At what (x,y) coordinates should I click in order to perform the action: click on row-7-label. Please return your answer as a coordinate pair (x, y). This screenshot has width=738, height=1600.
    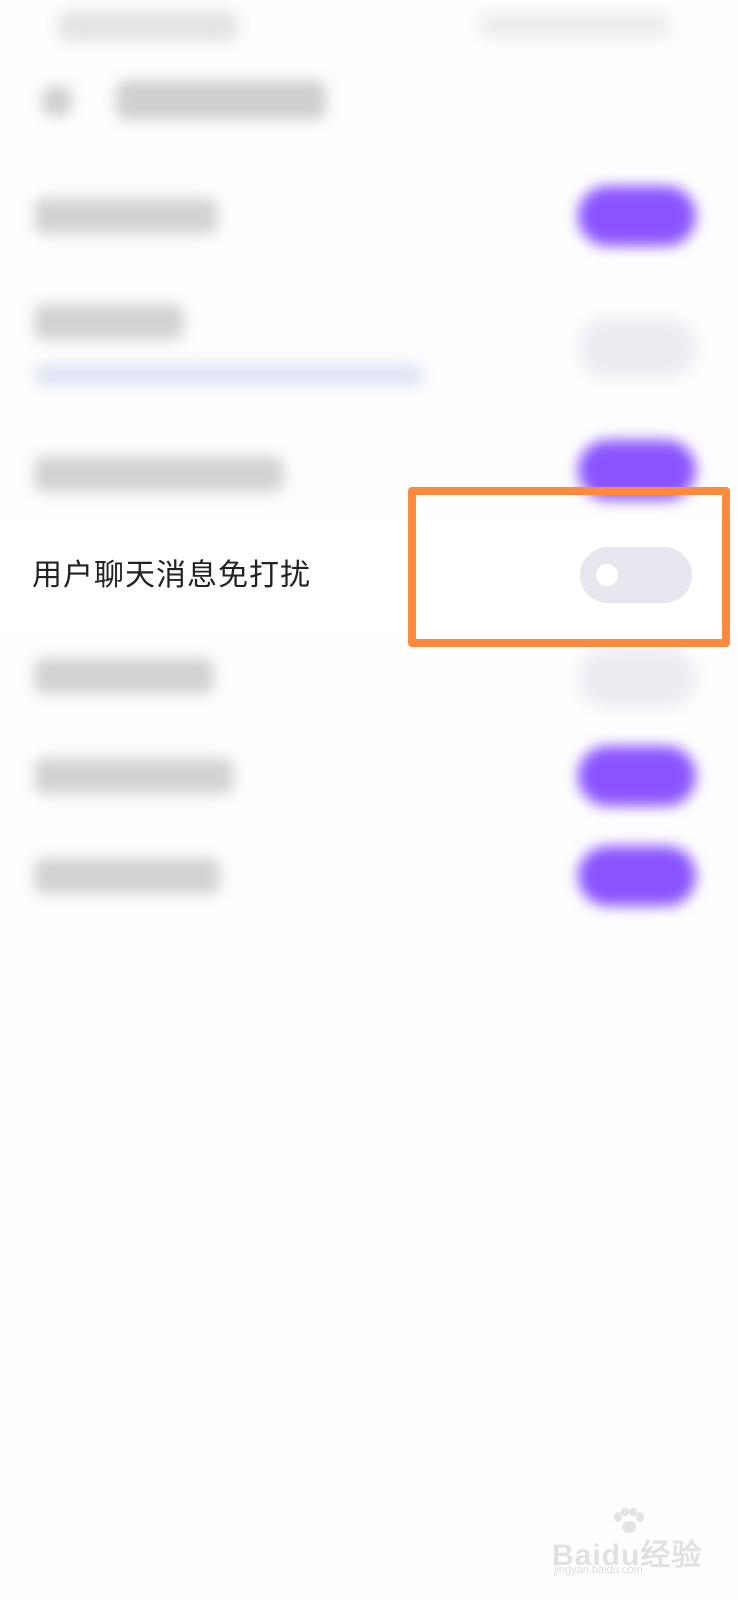
    Looking at the image, I should click on (127, 876).